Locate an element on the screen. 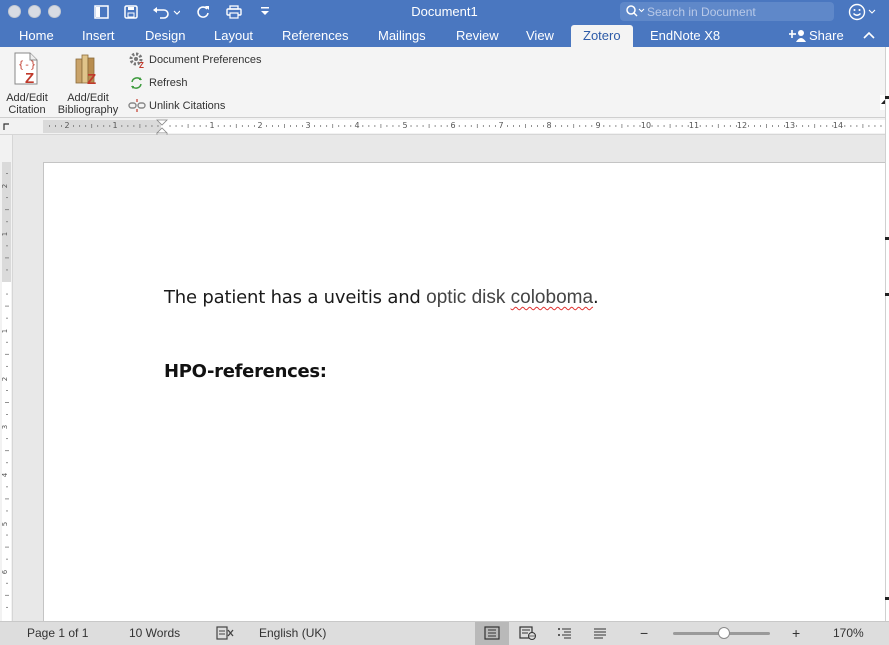 This screenshot has height=645, width=889. ruler-label: 11 is located at coordinates (694, 125).